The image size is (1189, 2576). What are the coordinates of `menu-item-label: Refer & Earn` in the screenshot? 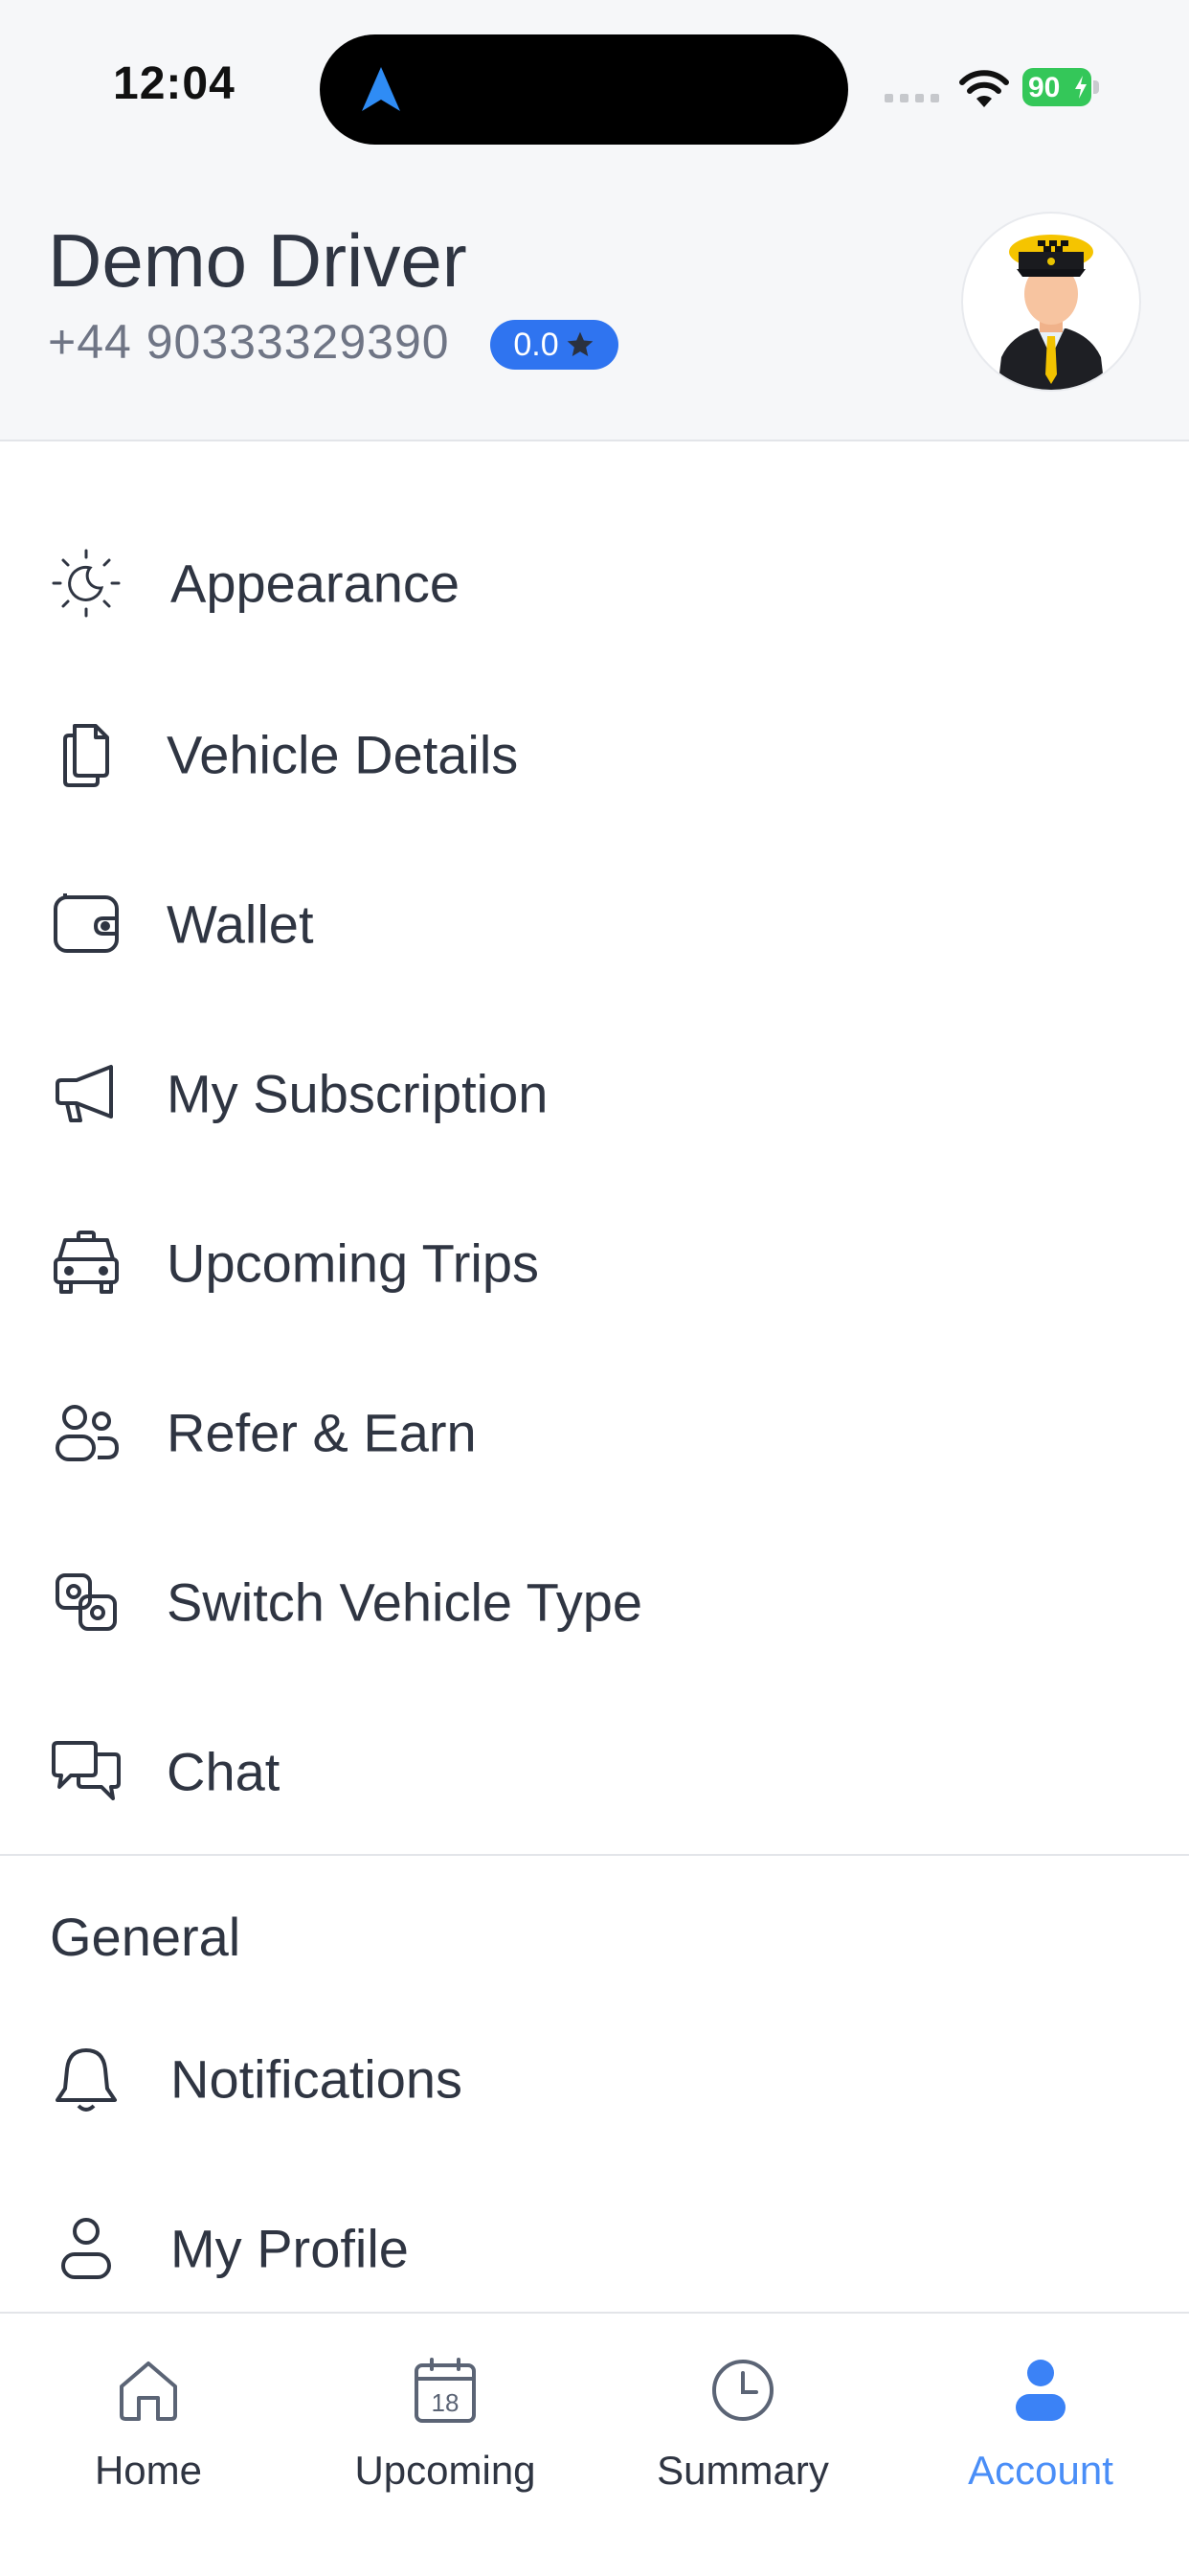 It's located at (322, 1432).